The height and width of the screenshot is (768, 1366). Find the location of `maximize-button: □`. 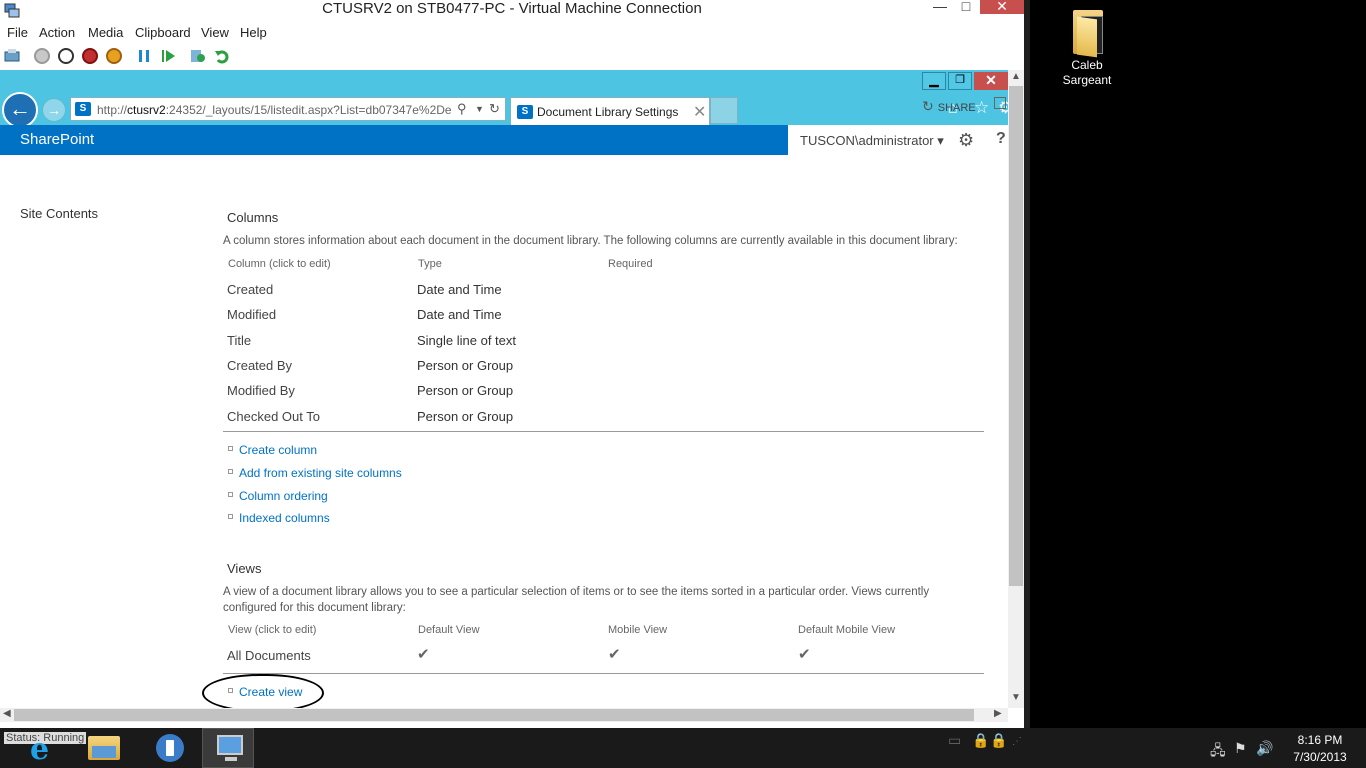

maximize-button: □ is located at coordinates (966, 7).